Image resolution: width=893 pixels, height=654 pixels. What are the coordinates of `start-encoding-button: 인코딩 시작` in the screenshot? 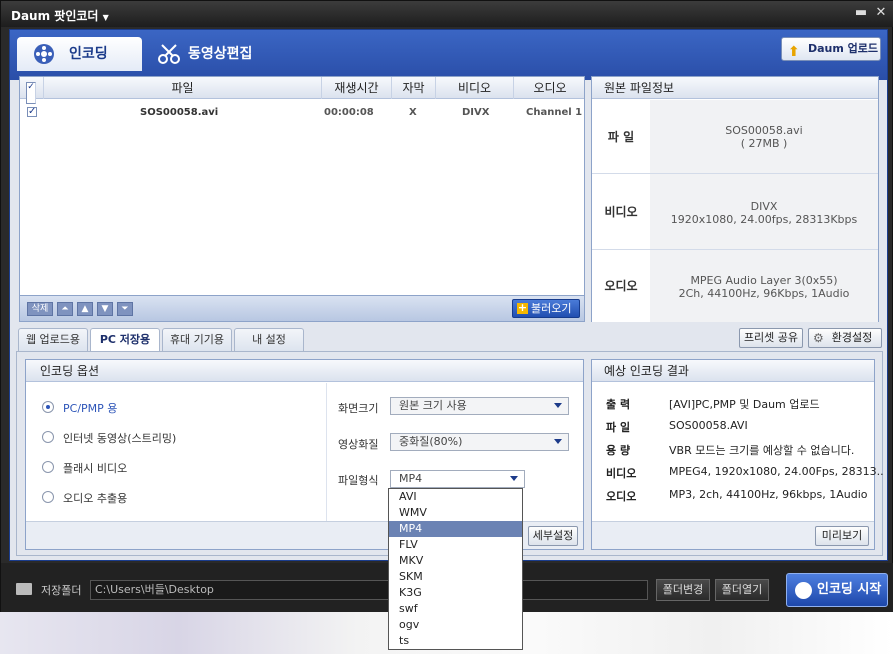 It's located at (837, 590).